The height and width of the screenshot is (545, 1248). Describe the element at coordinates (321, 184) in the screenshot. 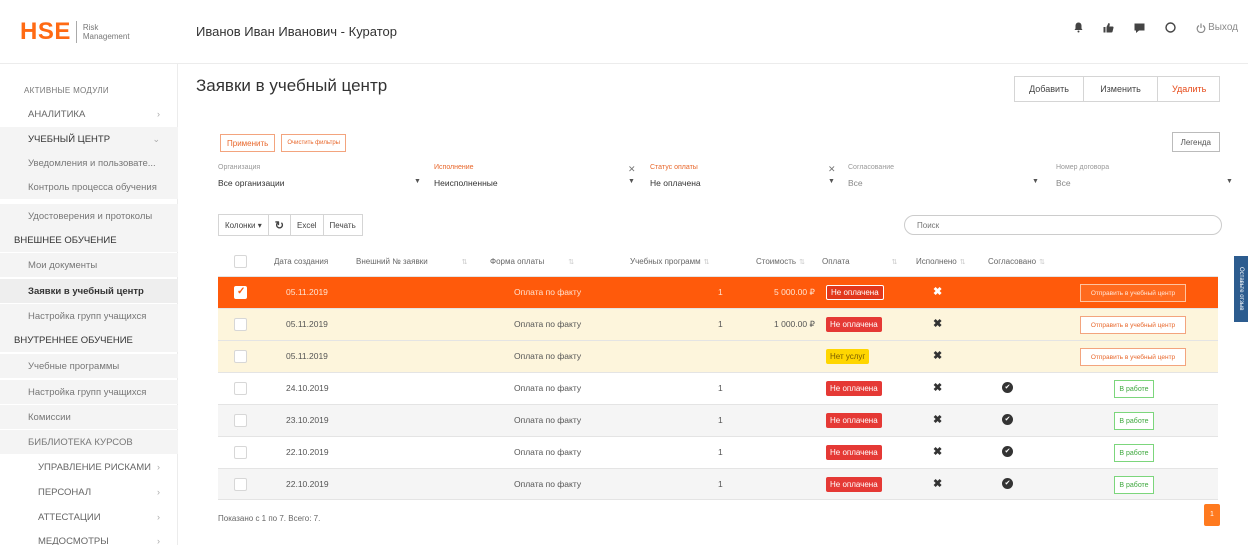

I see `filter-organization: Организация Все организации ▼` at that location.